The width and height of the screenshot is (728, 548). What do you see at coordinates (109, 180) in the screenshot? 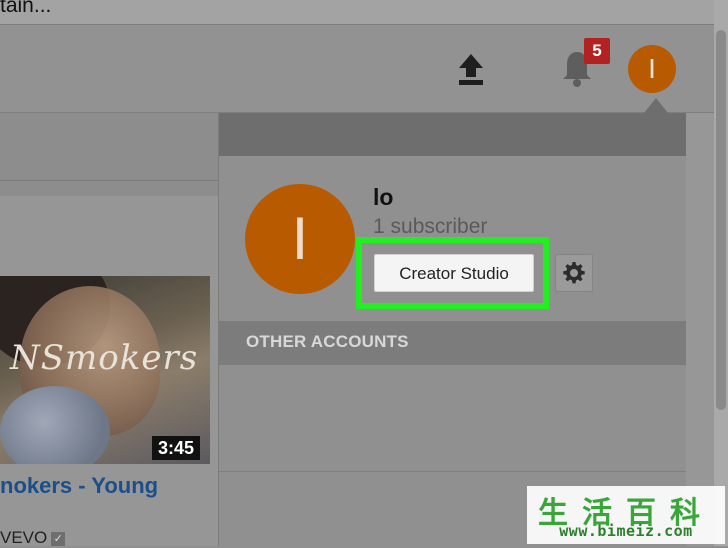
I see `page-divider` at bounding box center [109, 180].